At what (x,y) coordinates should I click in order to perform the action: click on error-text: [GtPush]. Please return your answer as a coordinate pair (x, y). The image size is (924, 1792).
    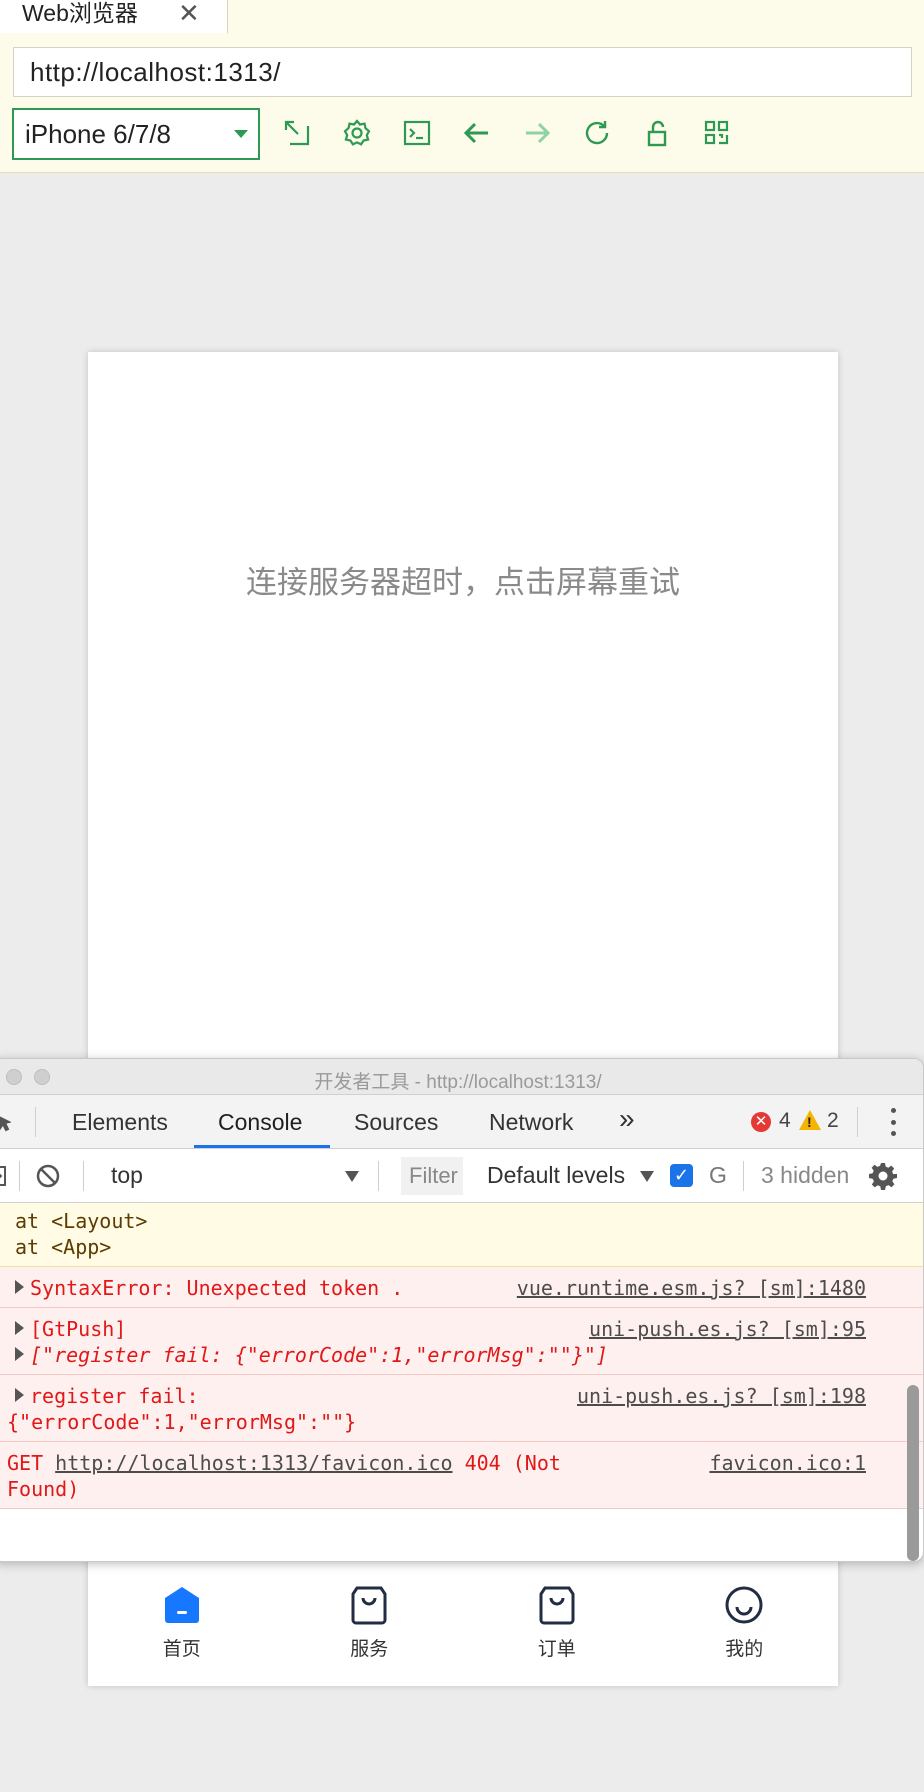
    Looking at the image, I should click on (78, 1329).